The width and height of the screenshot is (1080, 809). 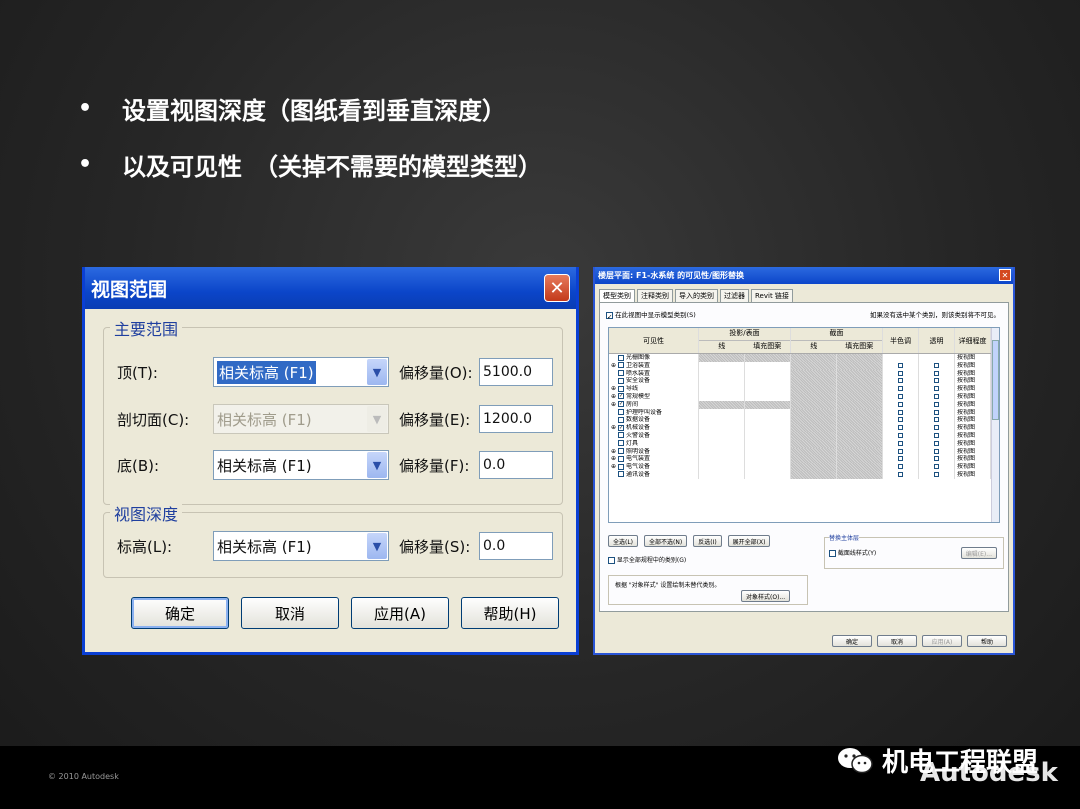 I want to click on table-row: ⊕ 照明设备 按视图, so click(x=804, y=451).